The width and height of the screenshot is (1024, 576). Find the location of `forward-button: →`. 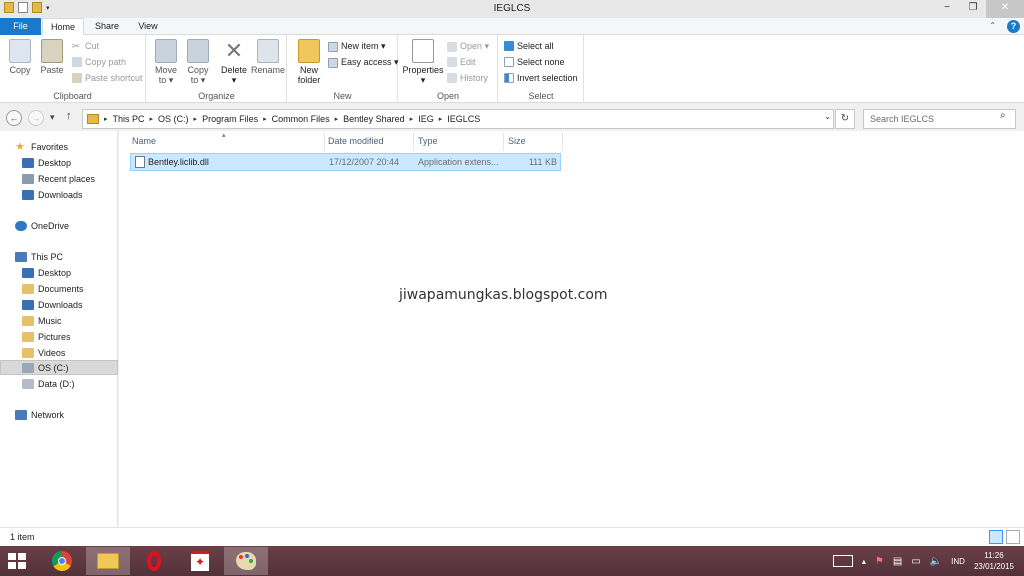

forward-button: → is located at coordinates (36, 118).